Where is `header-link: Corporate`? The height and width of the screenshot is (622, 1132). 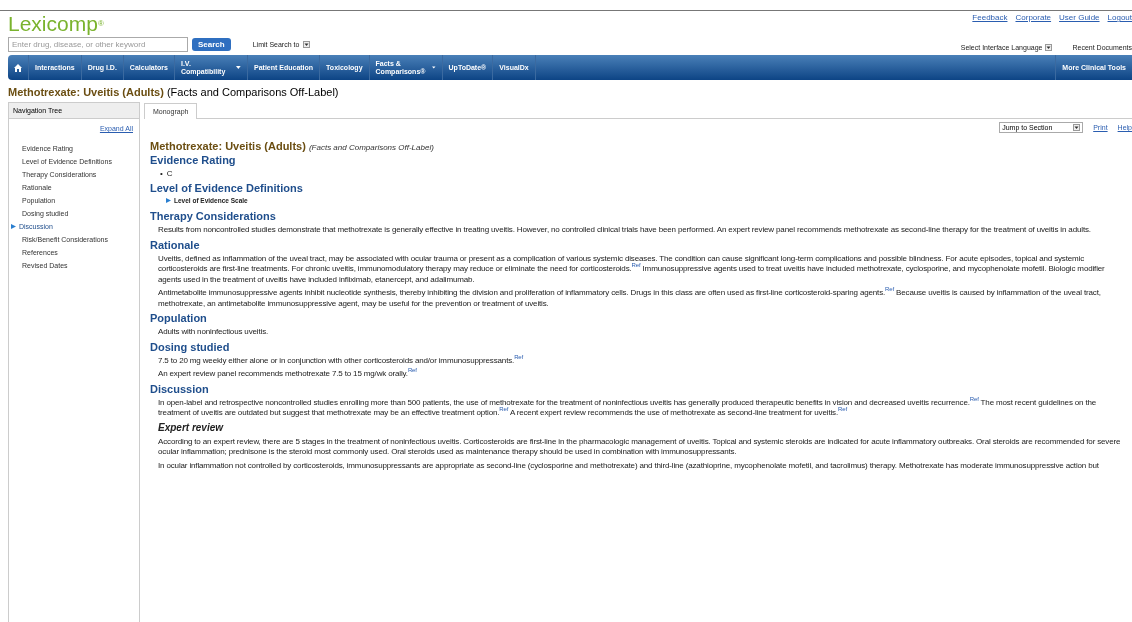
header-link: Corporate is located at coordinates (1033, 17).